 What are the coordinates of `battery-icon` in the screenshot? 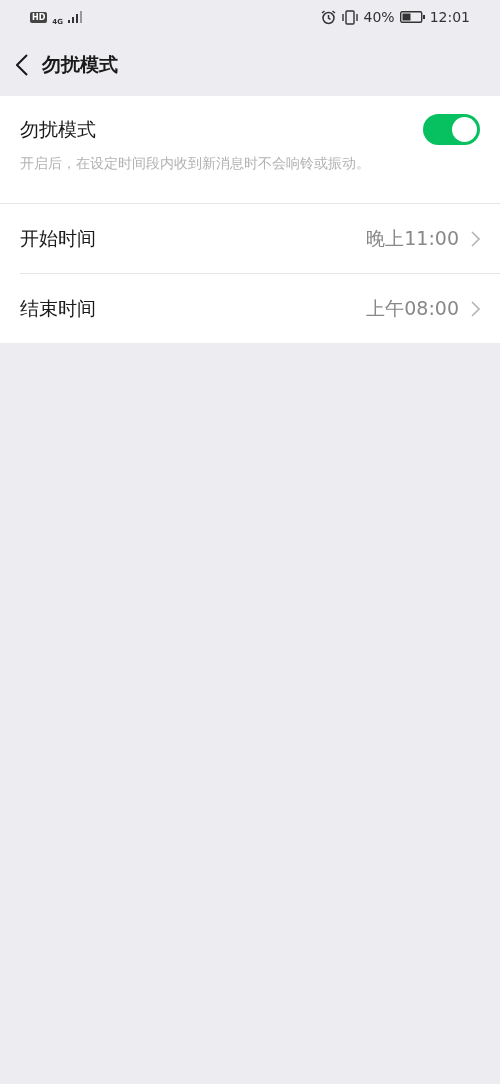 It's located at (412, 17).